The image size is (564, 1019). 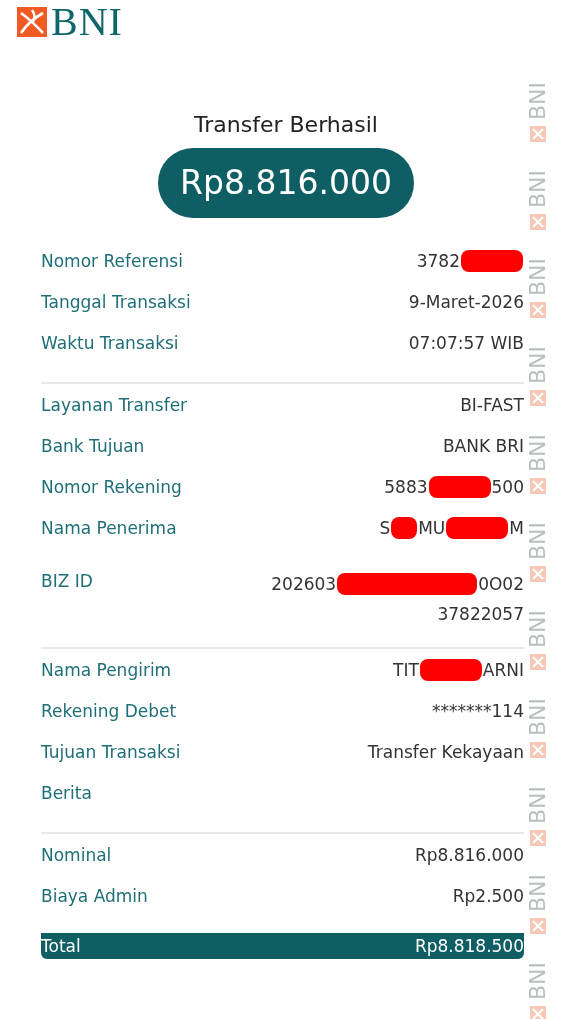 I want to click on field-label: Rekening Debet, so click(x=109, y=711).